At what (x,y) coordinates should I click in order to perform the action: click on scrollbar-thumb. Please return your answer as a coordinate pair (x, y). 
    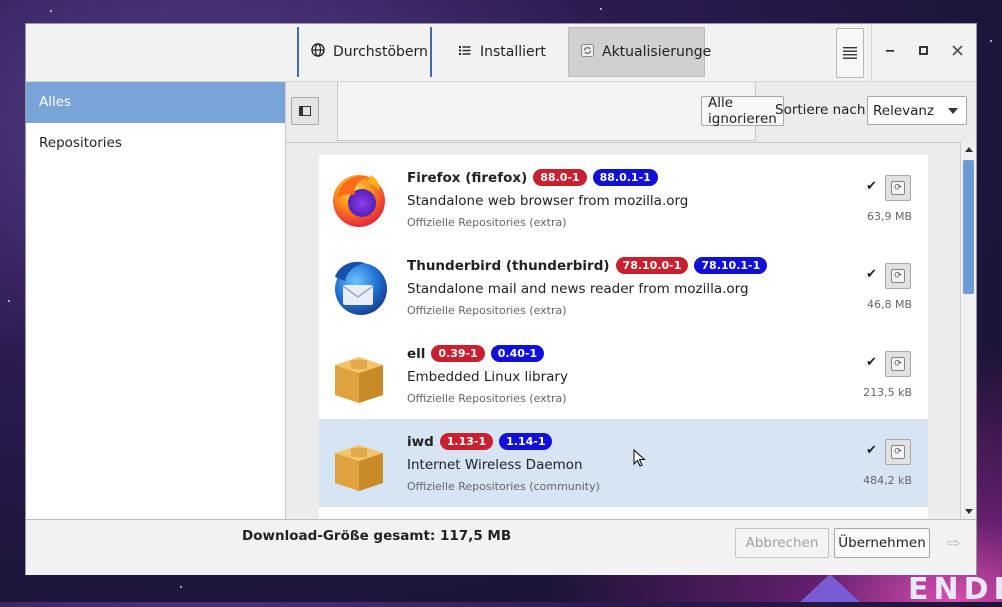
    Looking at the image, I should click on (968, 227).